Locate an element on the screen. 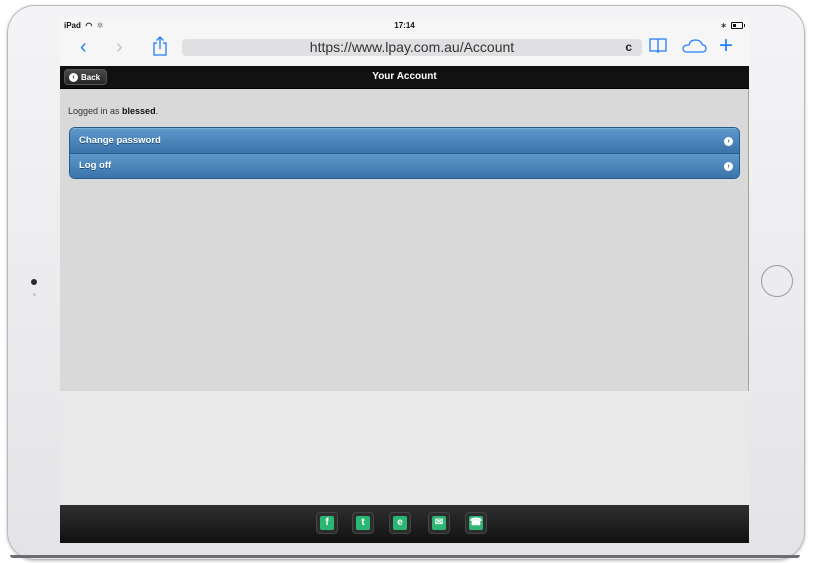 The height and width of the screenshot is (563, 813). phone-icon: ☎ is located at coordinates (476, 523).